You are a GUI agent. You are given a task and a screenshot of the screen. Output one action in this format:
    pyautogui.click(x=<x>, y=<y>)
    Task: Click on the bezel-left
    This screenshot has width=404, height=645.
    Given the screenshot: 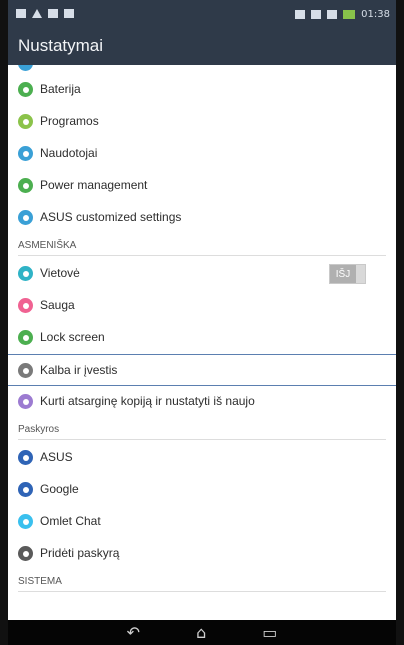 What is the action you would take?
    pyautogui.click(x=4, y=322)
    